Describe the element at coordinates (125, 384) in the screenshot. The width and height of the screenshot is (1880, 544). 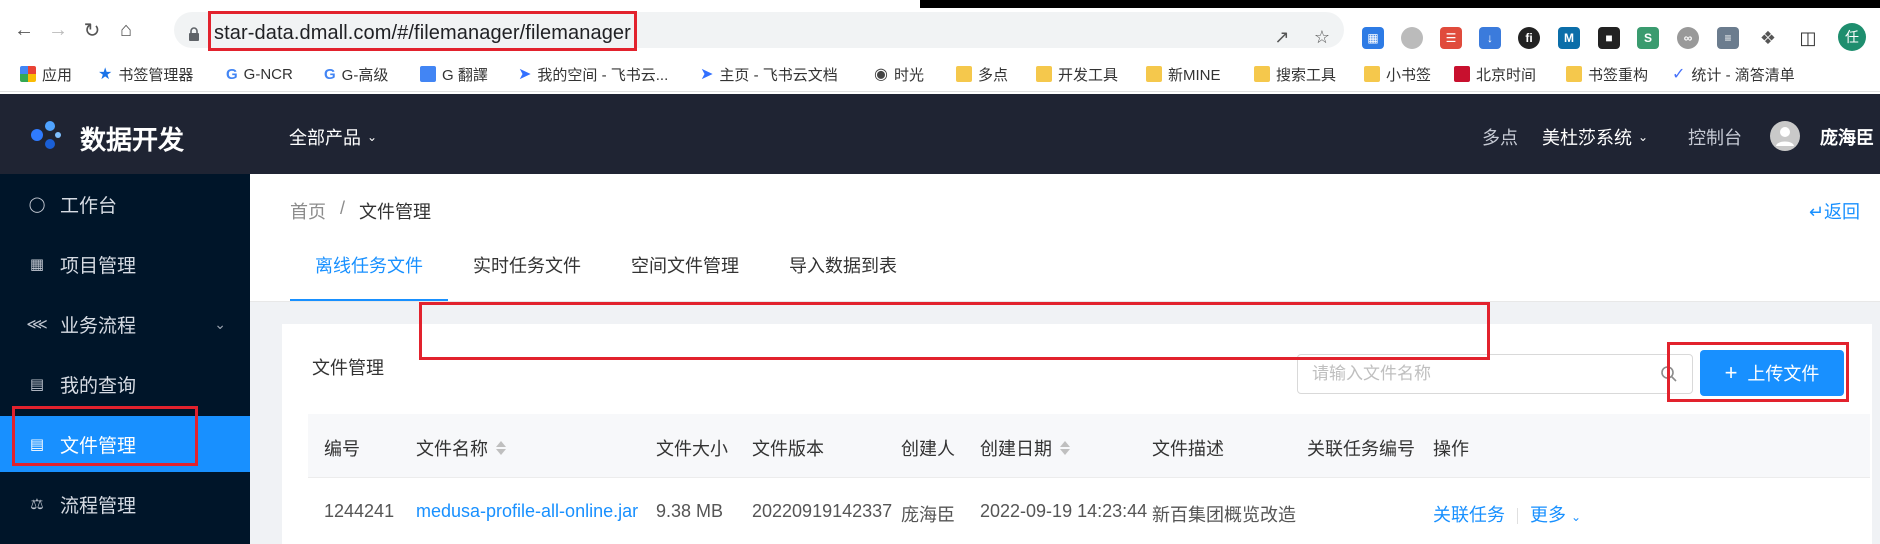
I see `sidebar-item-my-query: ▤ 我的查询` at that location.